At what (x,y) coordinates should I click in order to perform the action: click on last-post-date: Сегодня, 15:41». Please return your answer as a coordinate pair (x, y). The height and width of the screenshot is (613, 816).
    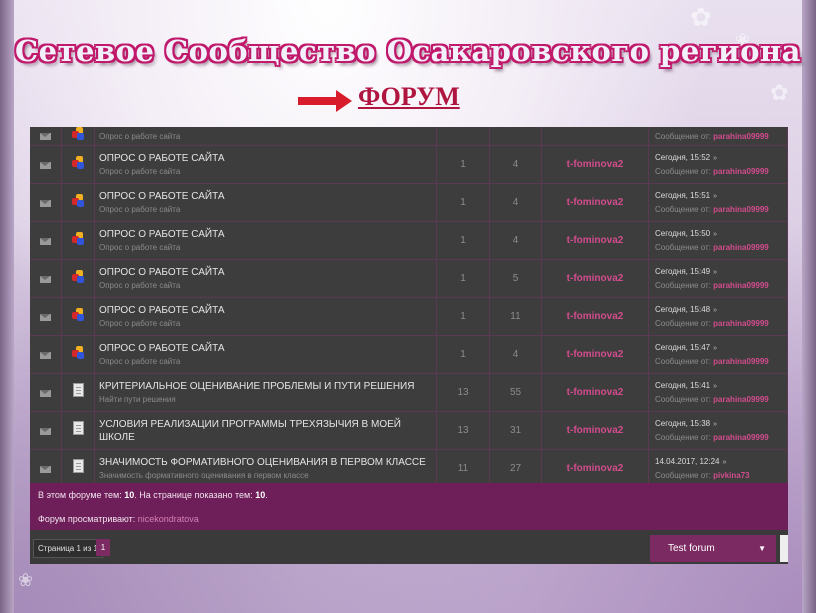
    Looking at the image, I should click on (721, 386).